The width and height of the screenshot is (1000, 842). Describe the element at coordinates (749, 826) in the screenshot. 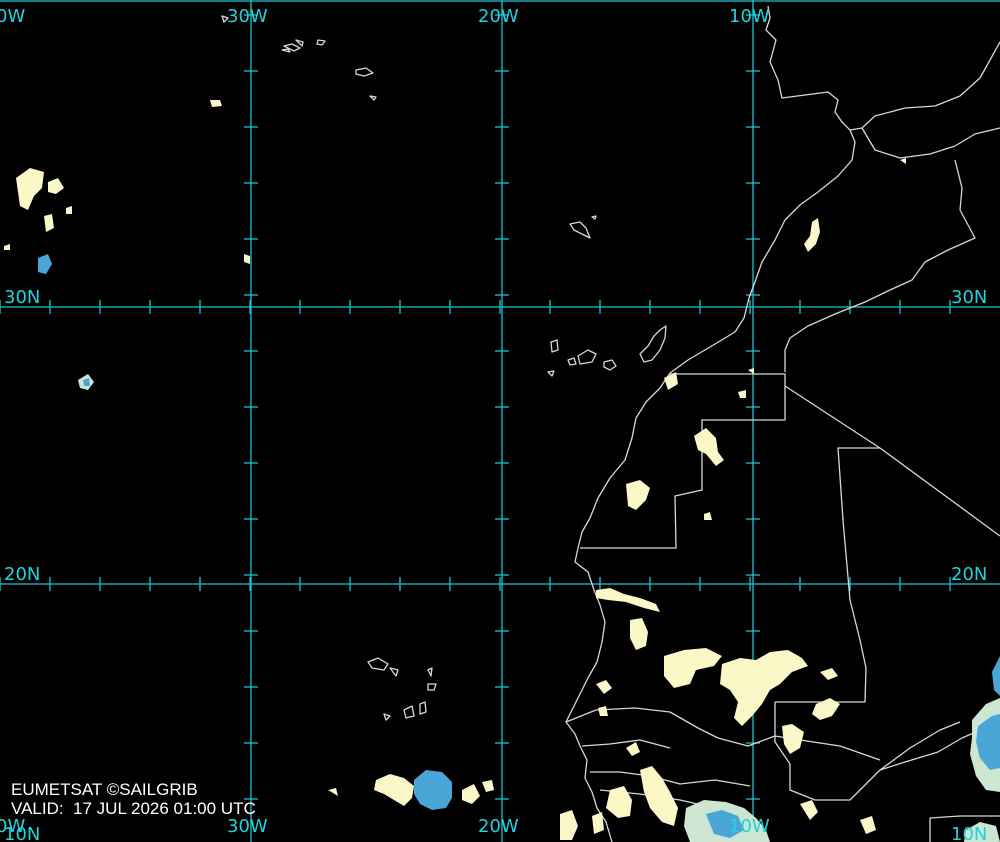

I see `lon-label-bottom-10w: 10W` at that location.